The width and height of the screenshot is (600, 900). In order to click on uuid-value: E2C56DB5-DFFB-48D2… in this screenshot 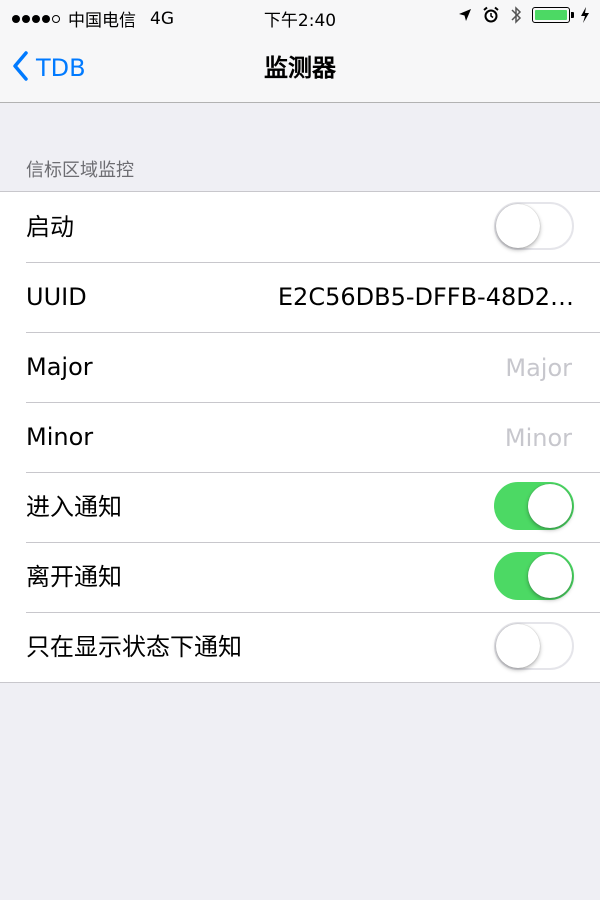, I will do `click(425, 297)`.